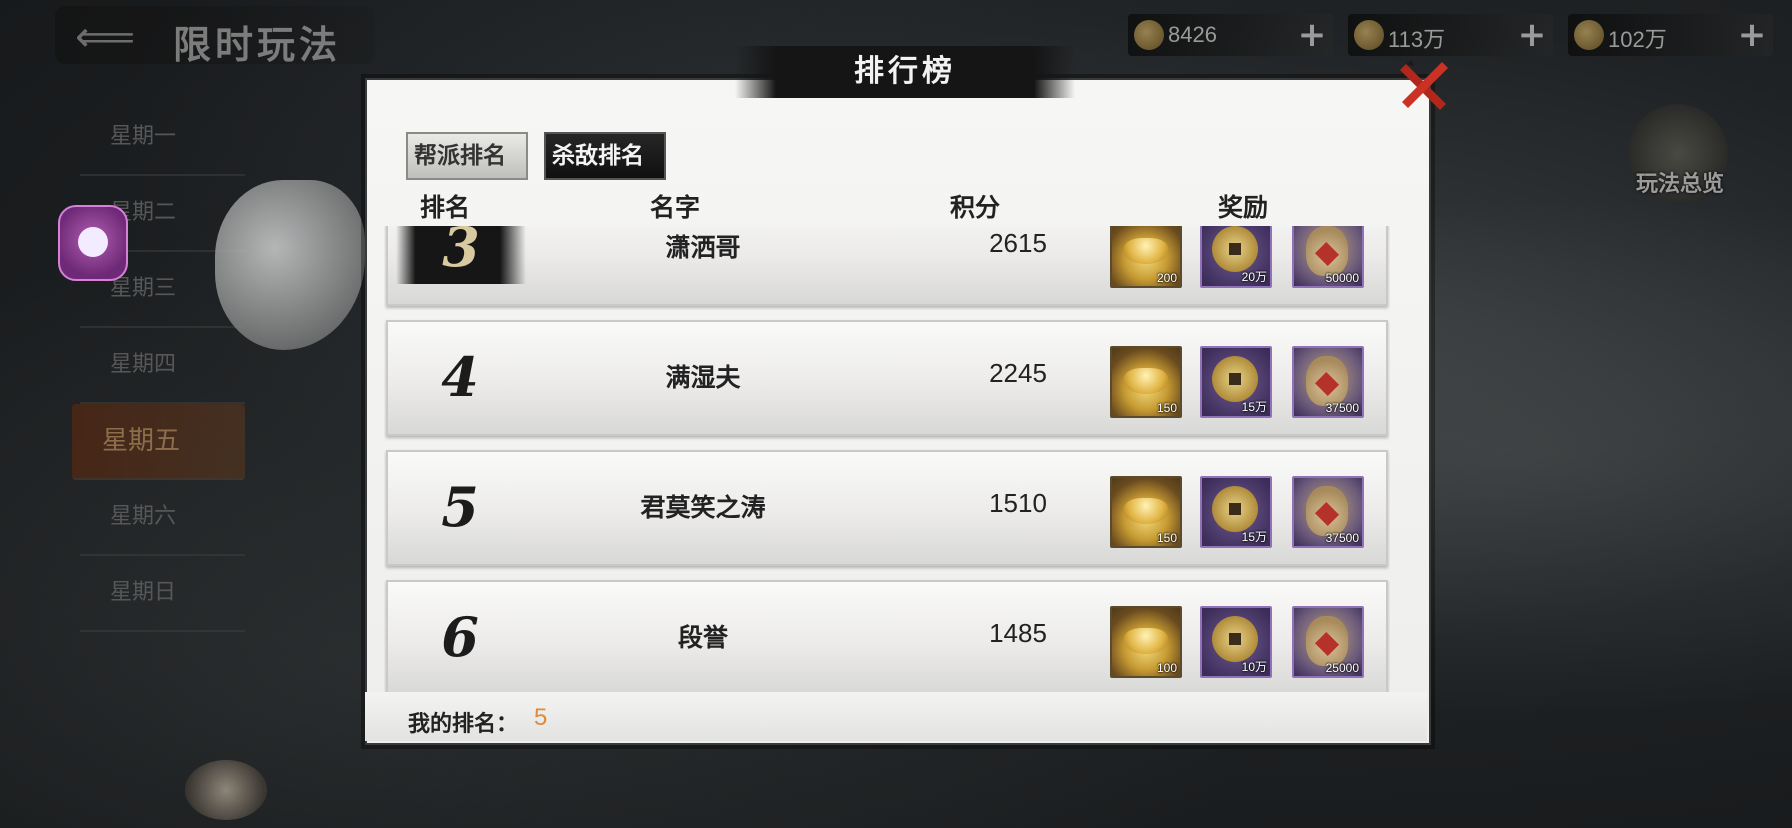 The image size is (1792, 828). I want to click on bowl-icon, so click(226, 790).